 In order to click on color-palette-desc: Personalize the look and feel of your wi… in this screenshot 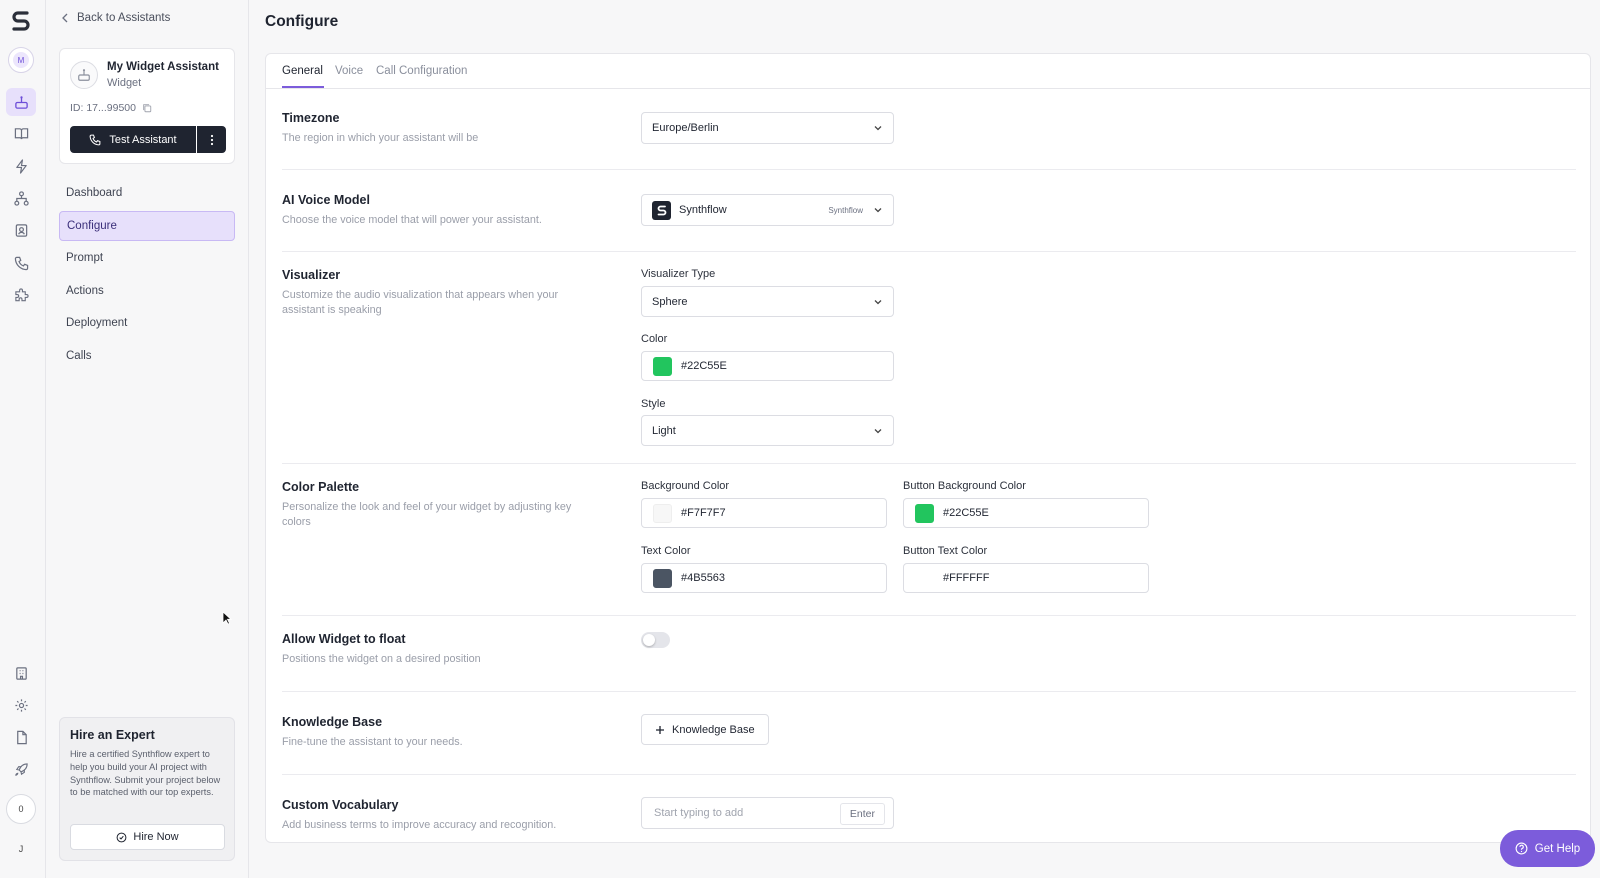, I will do `click(427, 514)`.